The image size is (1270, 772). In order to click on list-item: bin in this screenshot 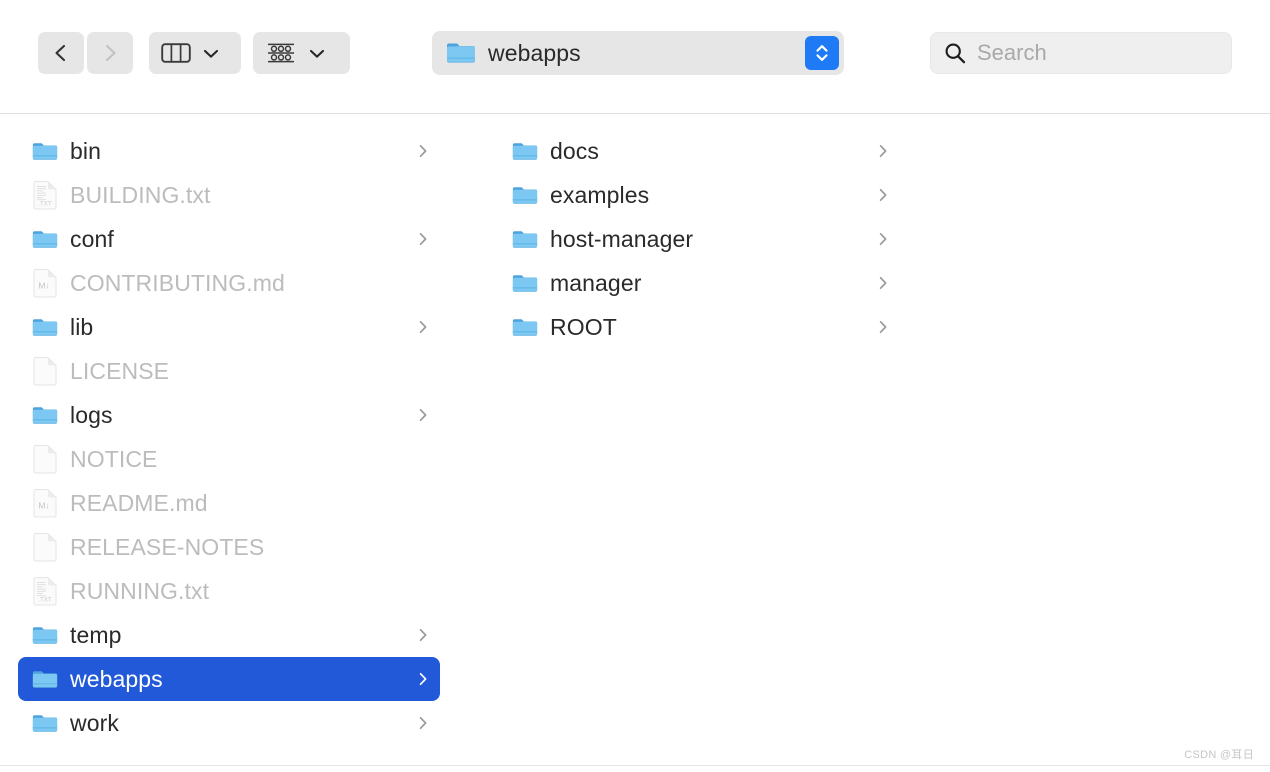, I will do `click(229, 151)`.